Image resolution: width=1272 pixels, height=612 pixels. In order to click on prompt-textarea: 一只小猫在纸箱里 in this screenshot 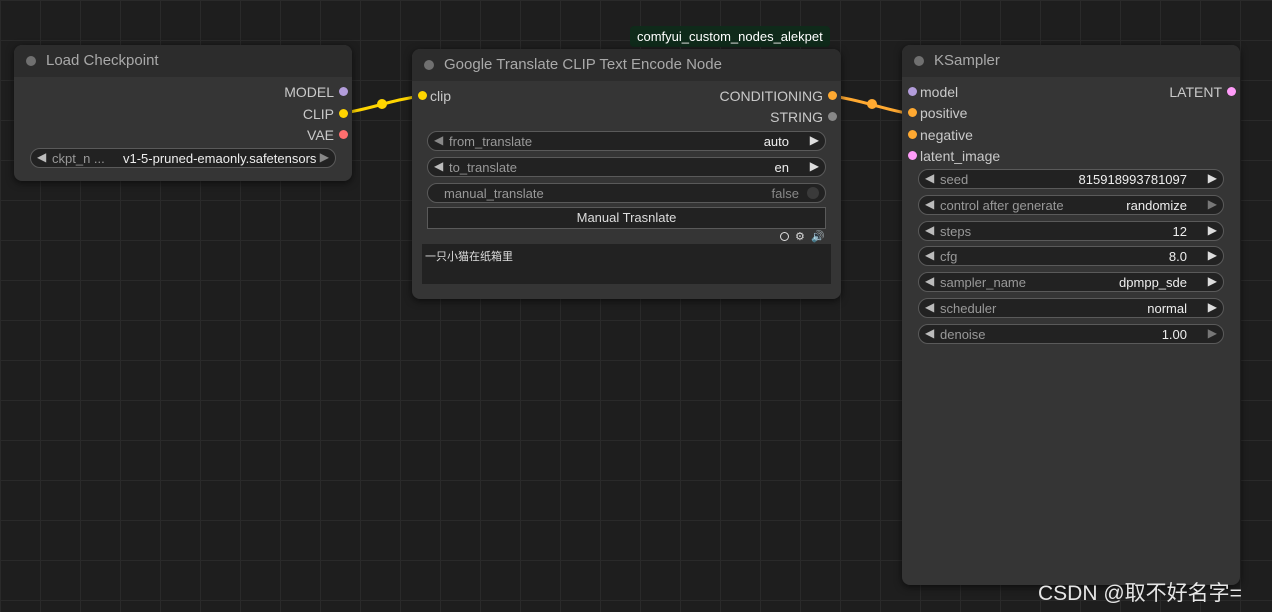, I will do `click(626, 264)`.